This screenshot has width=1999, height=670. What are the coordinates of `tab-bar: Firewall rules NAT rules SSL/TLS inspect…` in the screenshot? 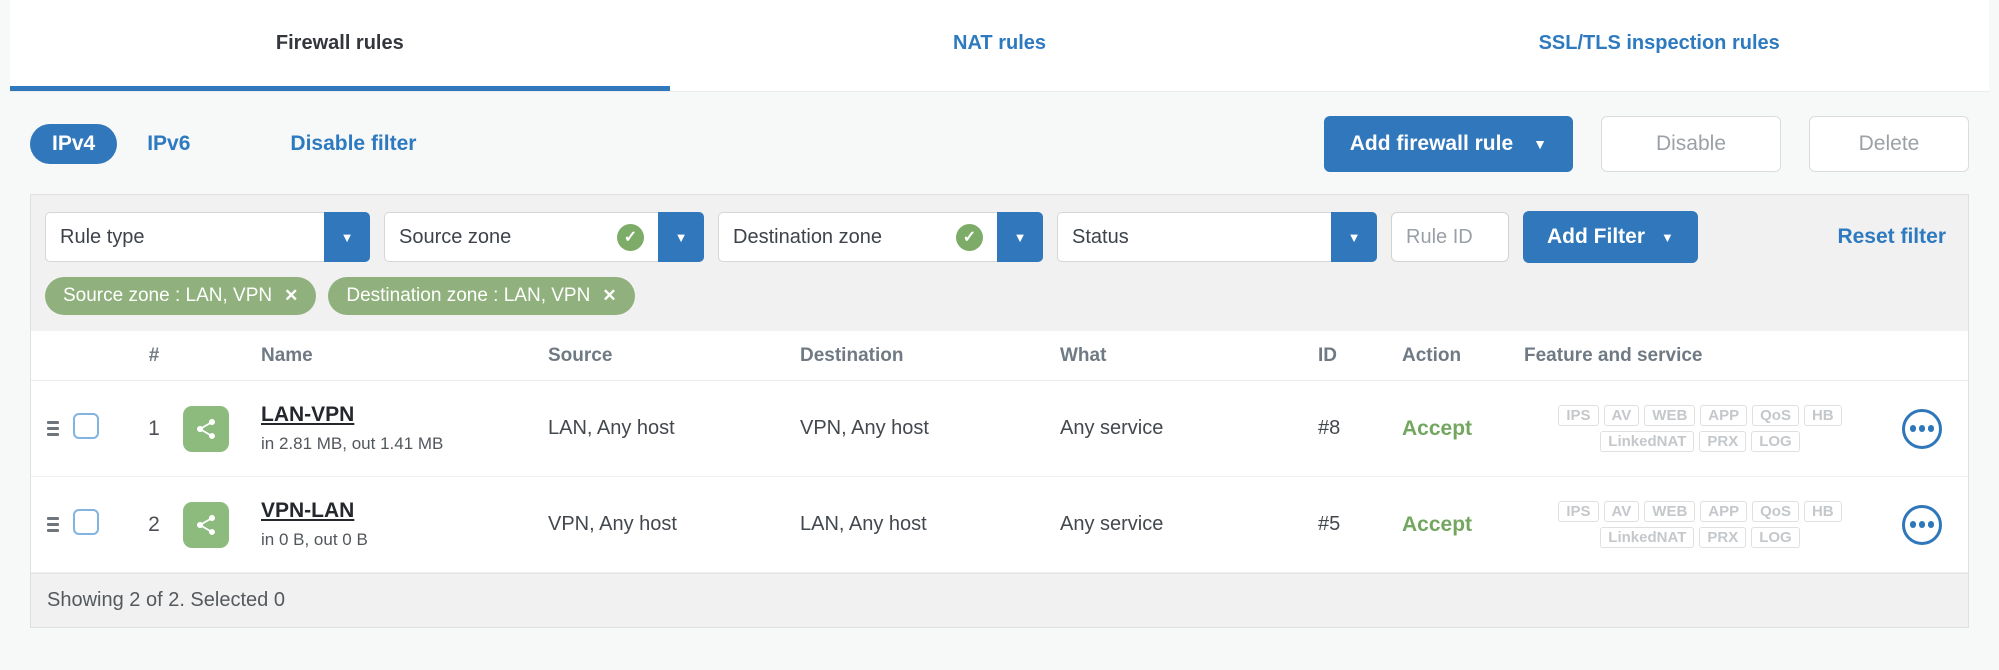 It's located at (999, 46).